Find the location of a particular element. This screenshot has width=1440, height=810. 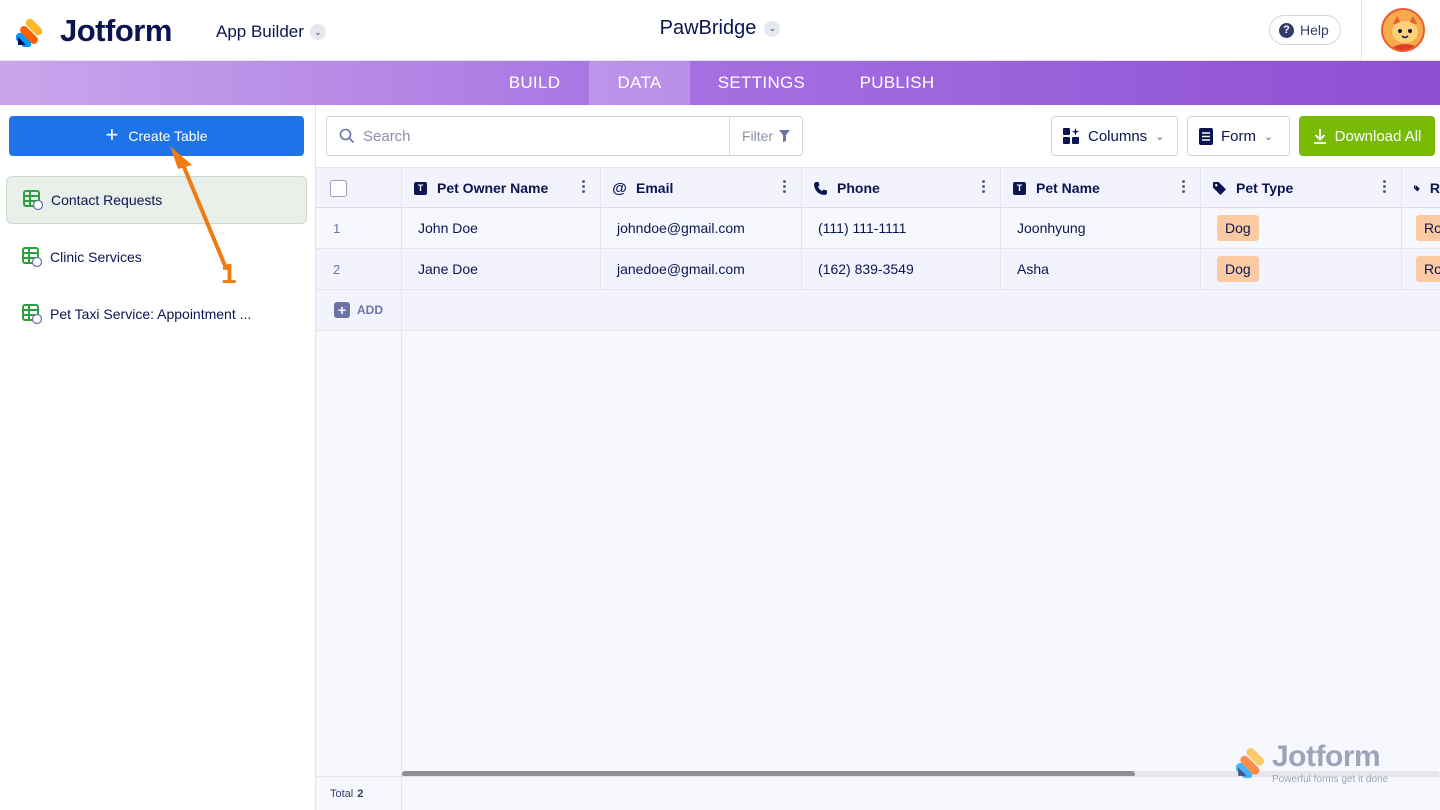

columns-label: Columns is located at coordinates (1118, 136).